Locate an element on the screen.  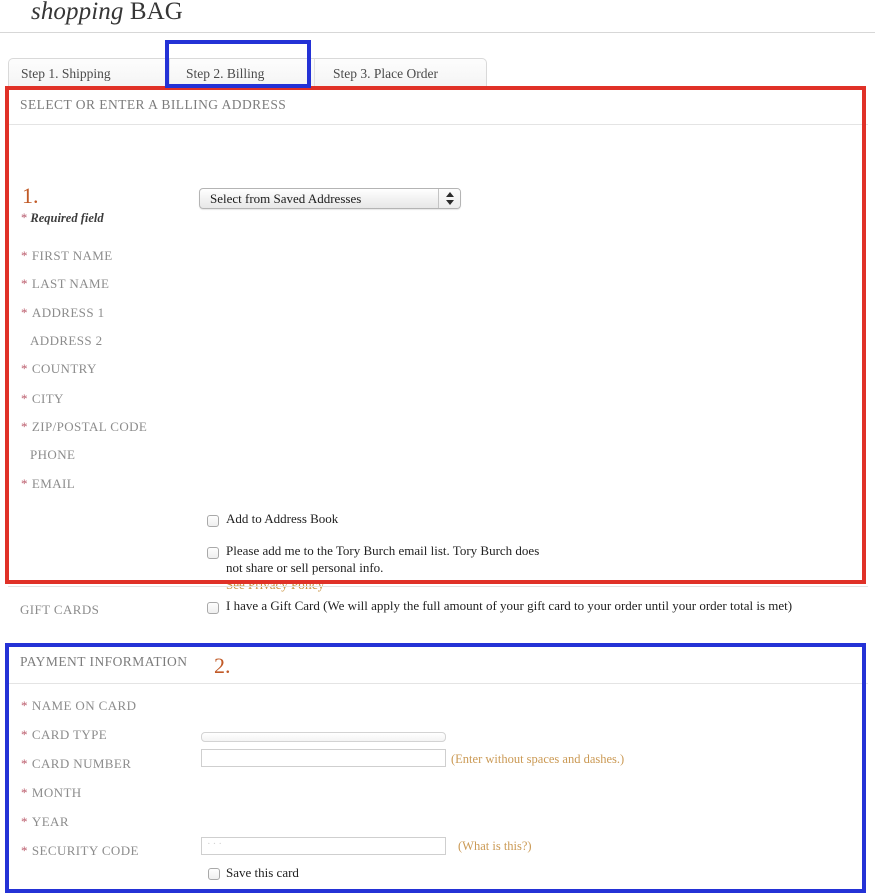
tab-step-1-label: Step 1. Shipping is located at coordinates (66, 73).